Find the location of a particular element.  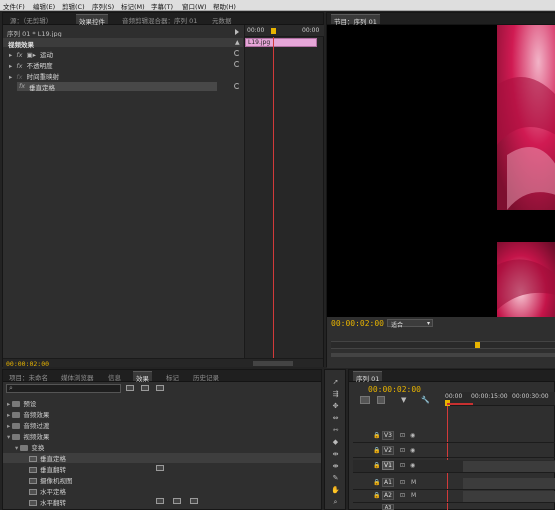

track-v3: 🔒 V3 ⊡ ◉ is located at coordinates (454, 436).